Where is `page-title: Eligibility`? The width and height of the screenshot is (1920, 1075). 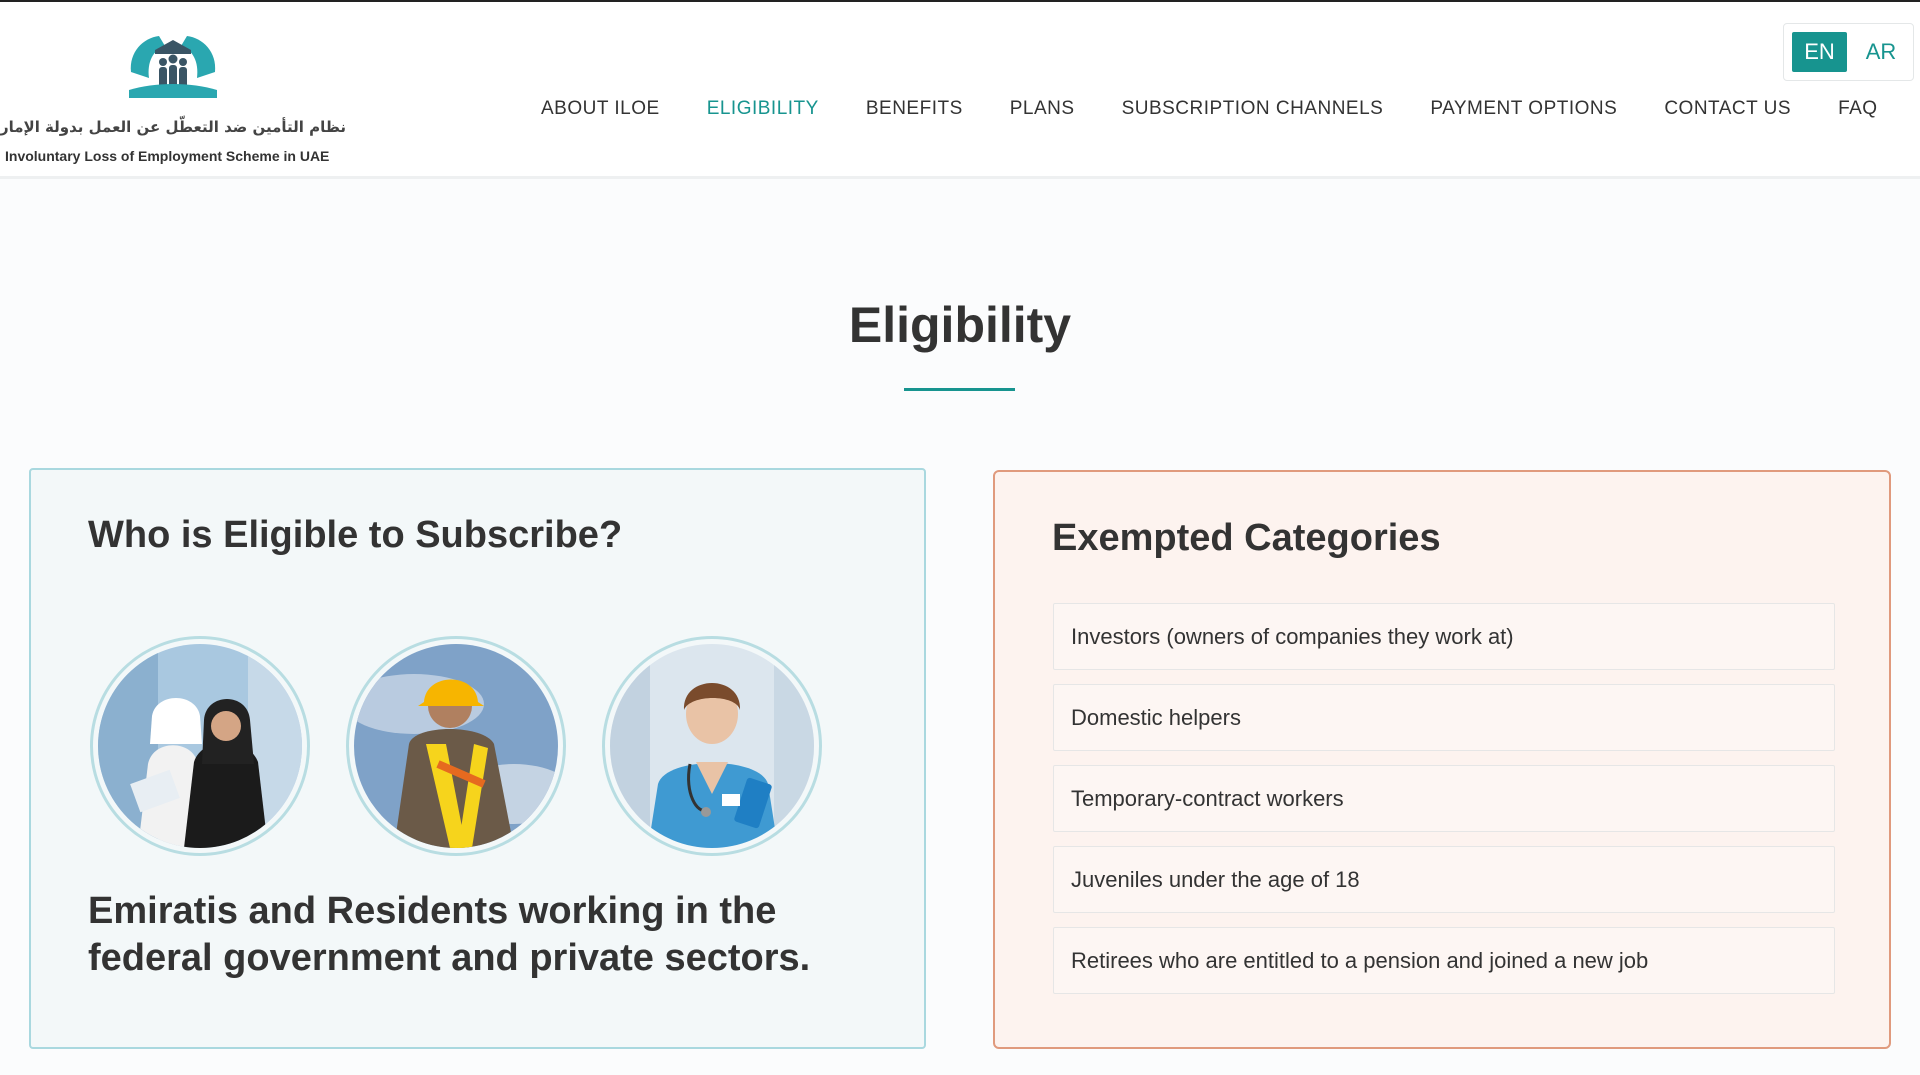 page-title: Eligibility is located at coordinates (960, 325).